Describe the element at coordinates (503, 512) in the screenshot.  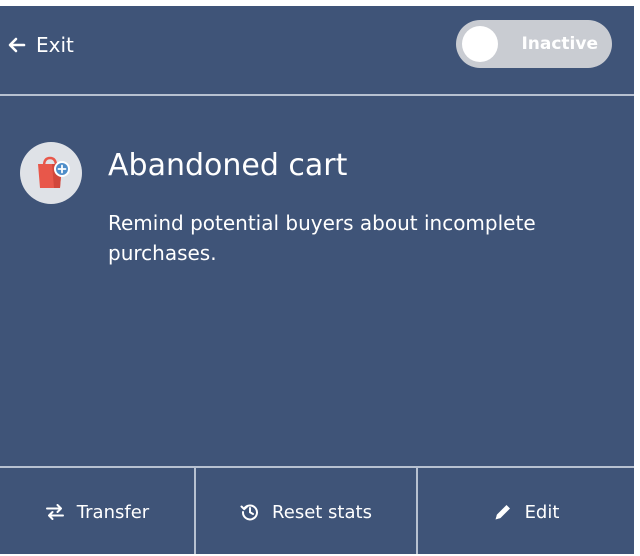
I see `pencil-icon` at that location.